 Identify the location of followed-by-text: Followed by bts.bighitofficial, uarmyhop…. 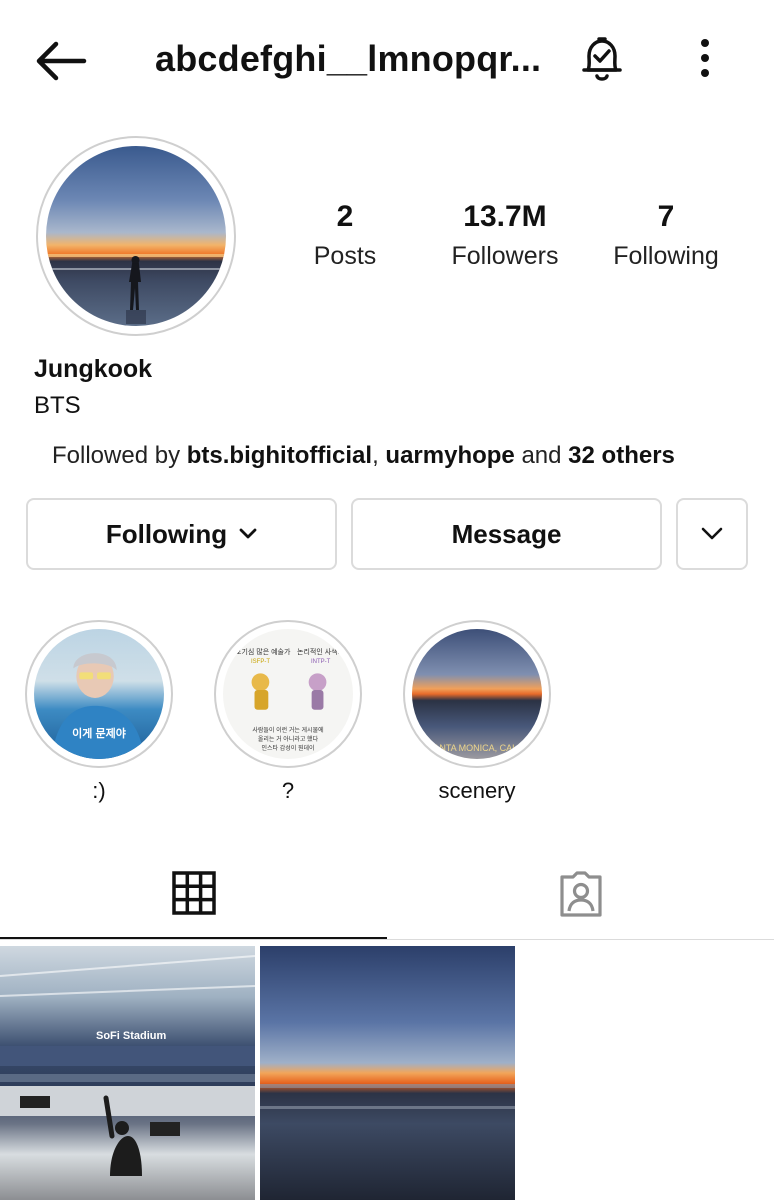
(363, 456).